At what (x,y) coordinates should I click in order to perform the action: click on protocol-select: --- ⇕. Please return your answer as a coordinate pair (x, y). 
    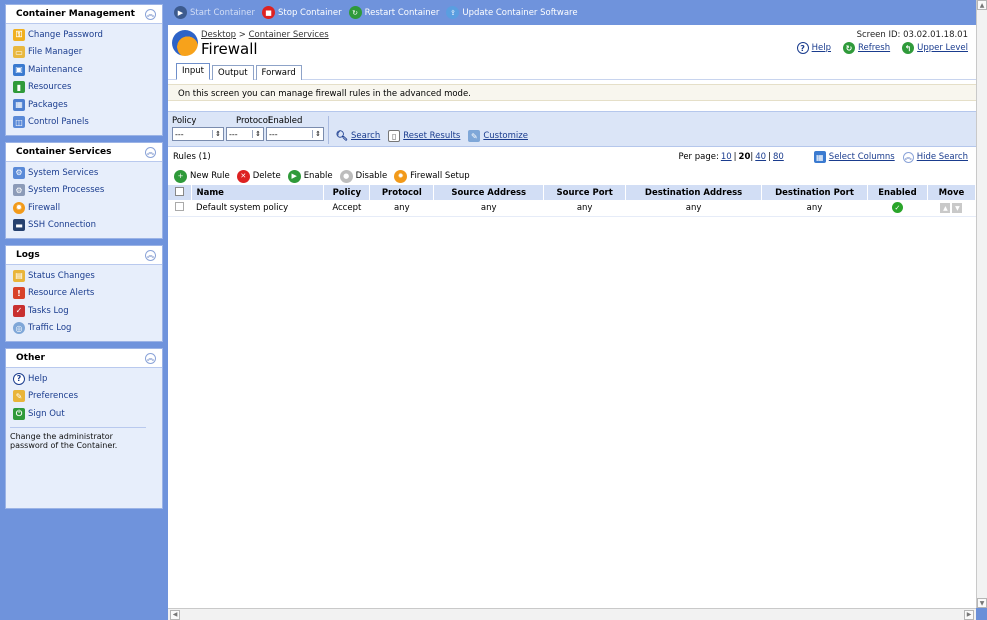
    Looking at the image, I should click on (245, 134).